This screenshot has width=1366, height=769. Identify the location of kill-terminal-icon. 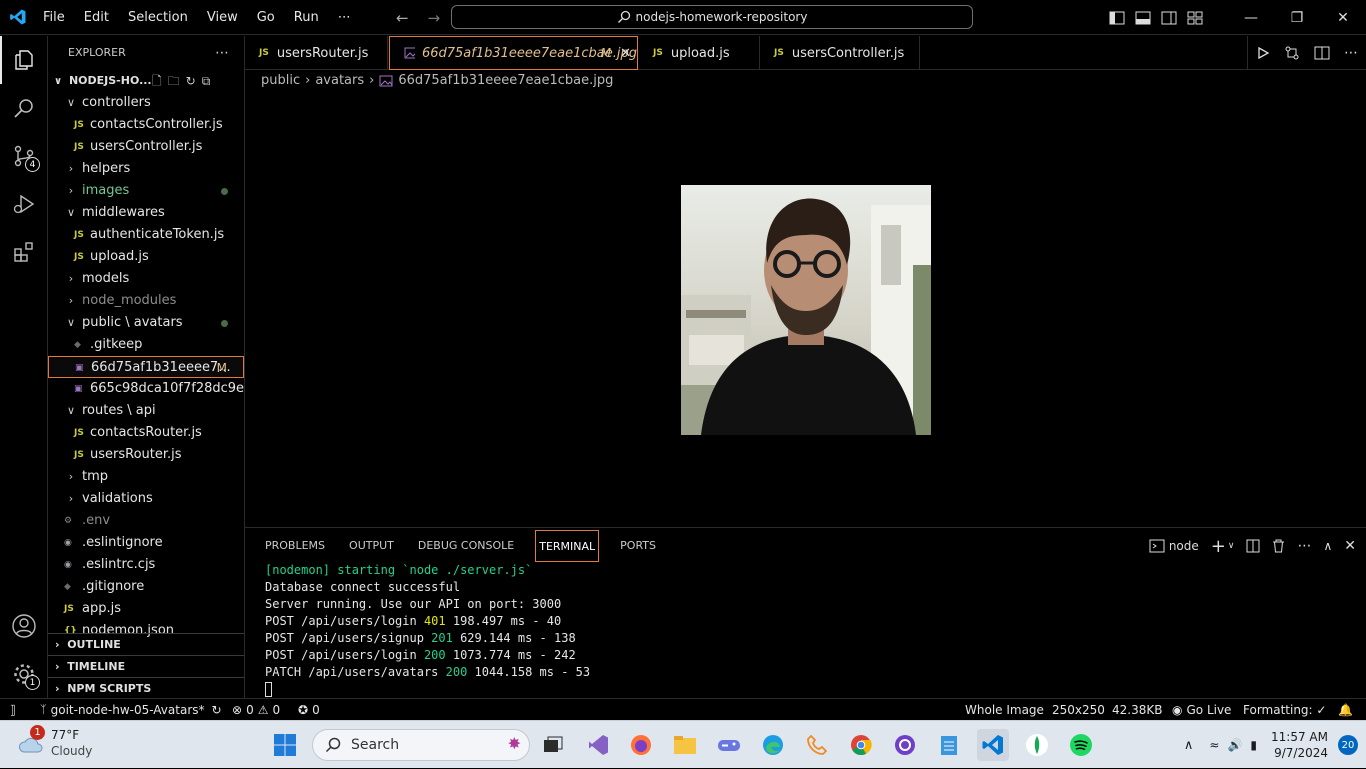
(1278, 546).